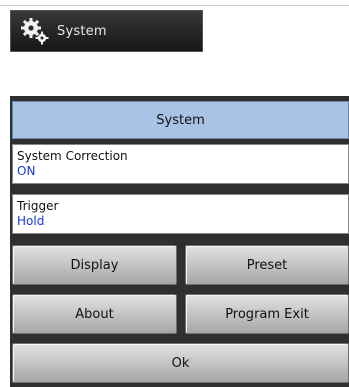 The image size is (349, 387). What do you see at coordinates (180, 164) in the screenshot?
I see `system-correction-row: System Correction ON` at bounding box center [180, 164].